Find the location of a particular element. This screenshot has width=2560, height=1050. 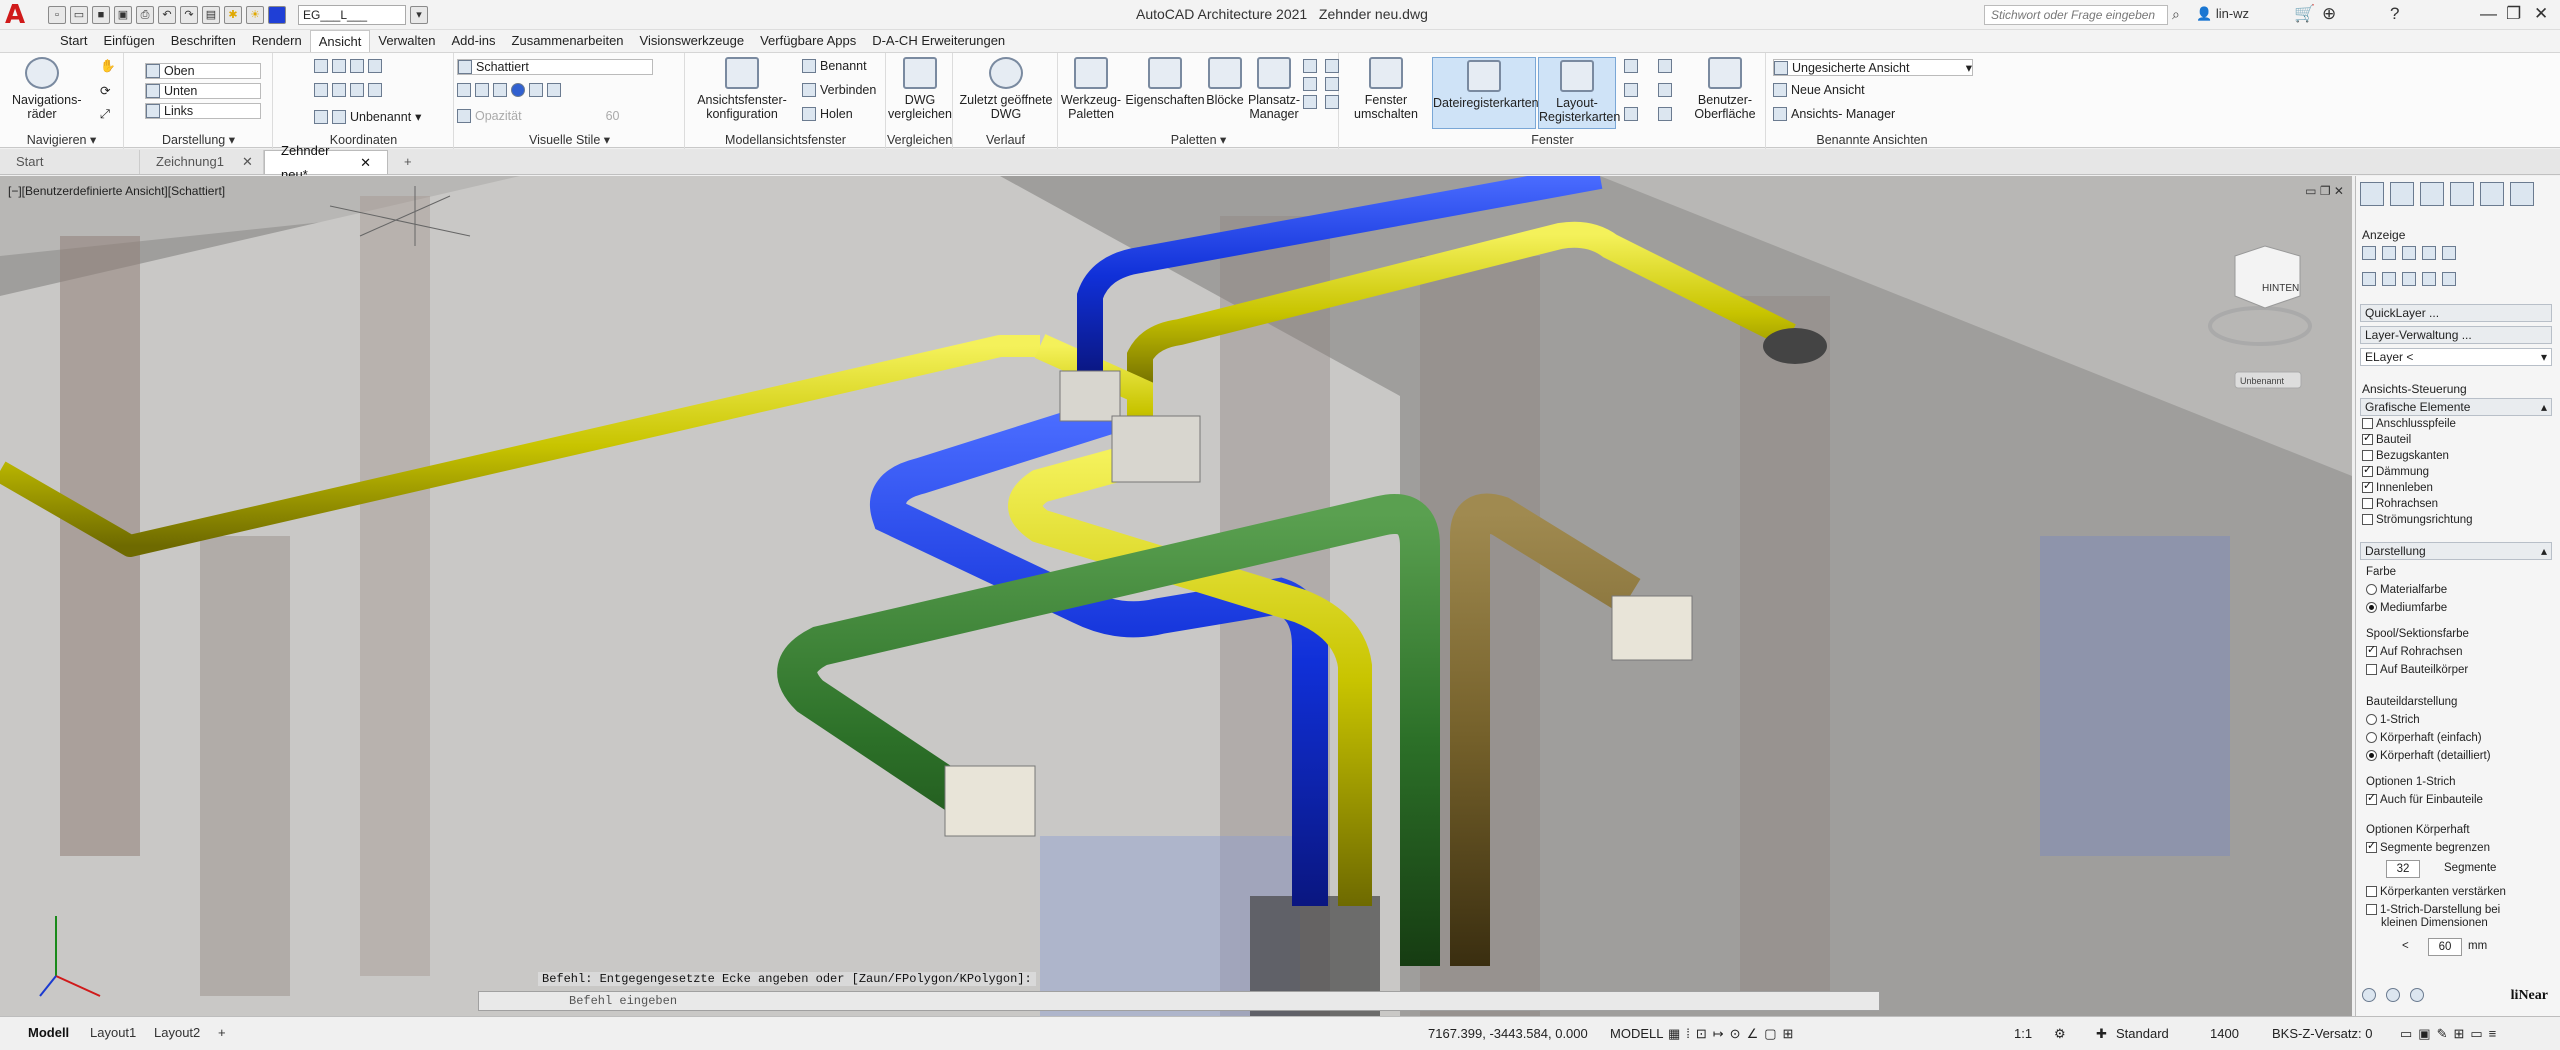

add-layout-icon: + is located at coordinates (222, 1032).